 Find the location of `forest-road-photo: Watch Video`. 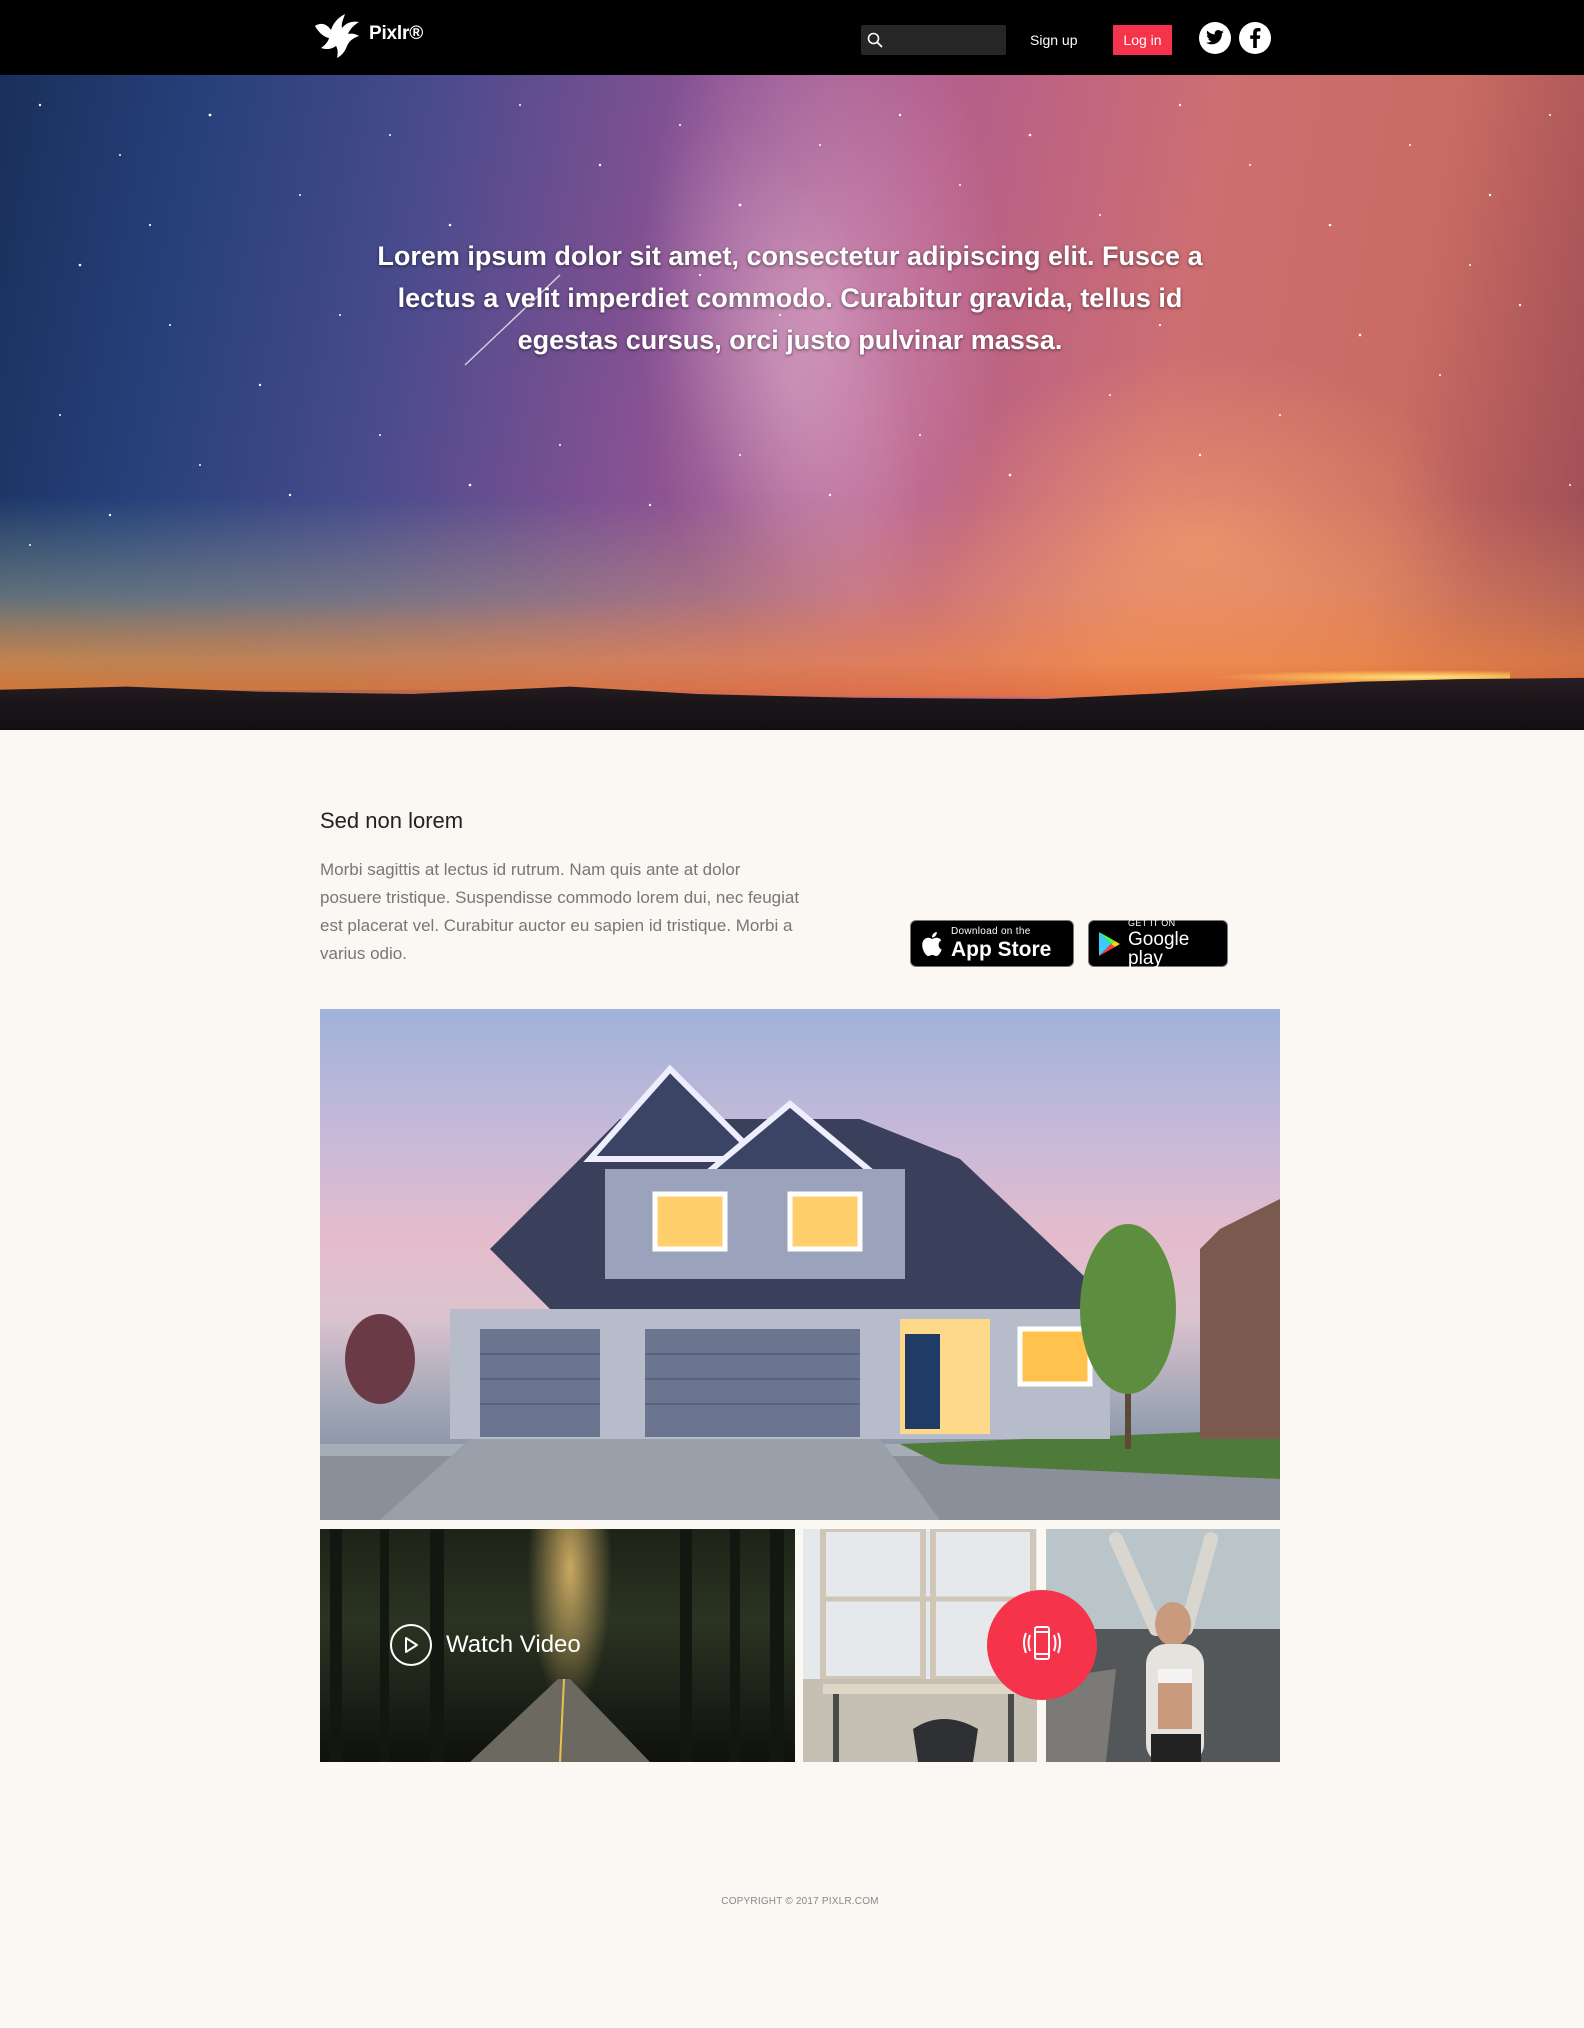

forest-road-photo: Watch Video is located at coordinates (557, 1645).